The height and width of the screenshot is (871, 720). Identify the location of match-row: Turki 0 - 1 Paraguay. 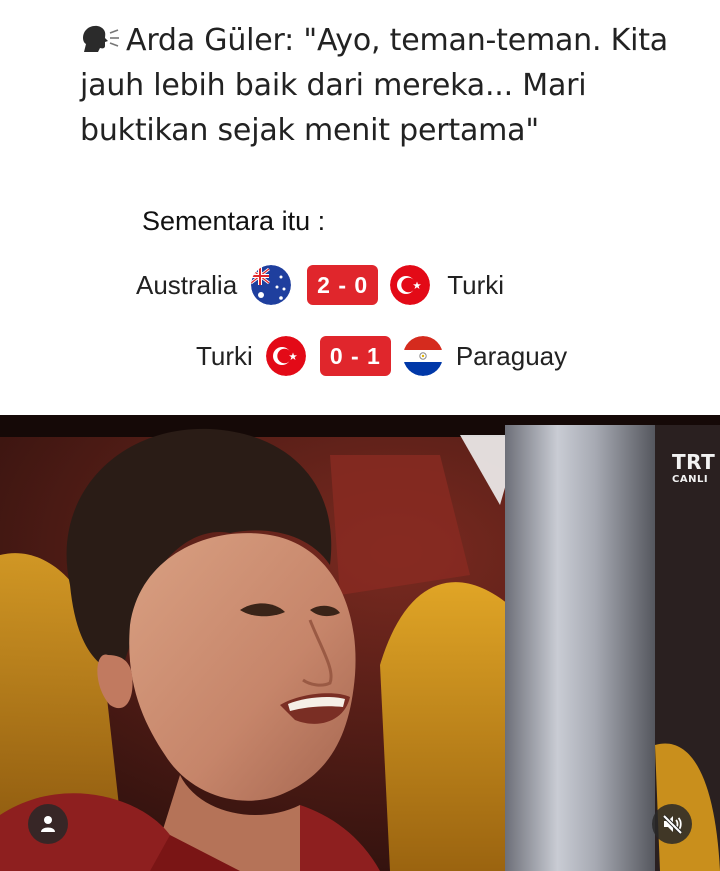
(381, 356).